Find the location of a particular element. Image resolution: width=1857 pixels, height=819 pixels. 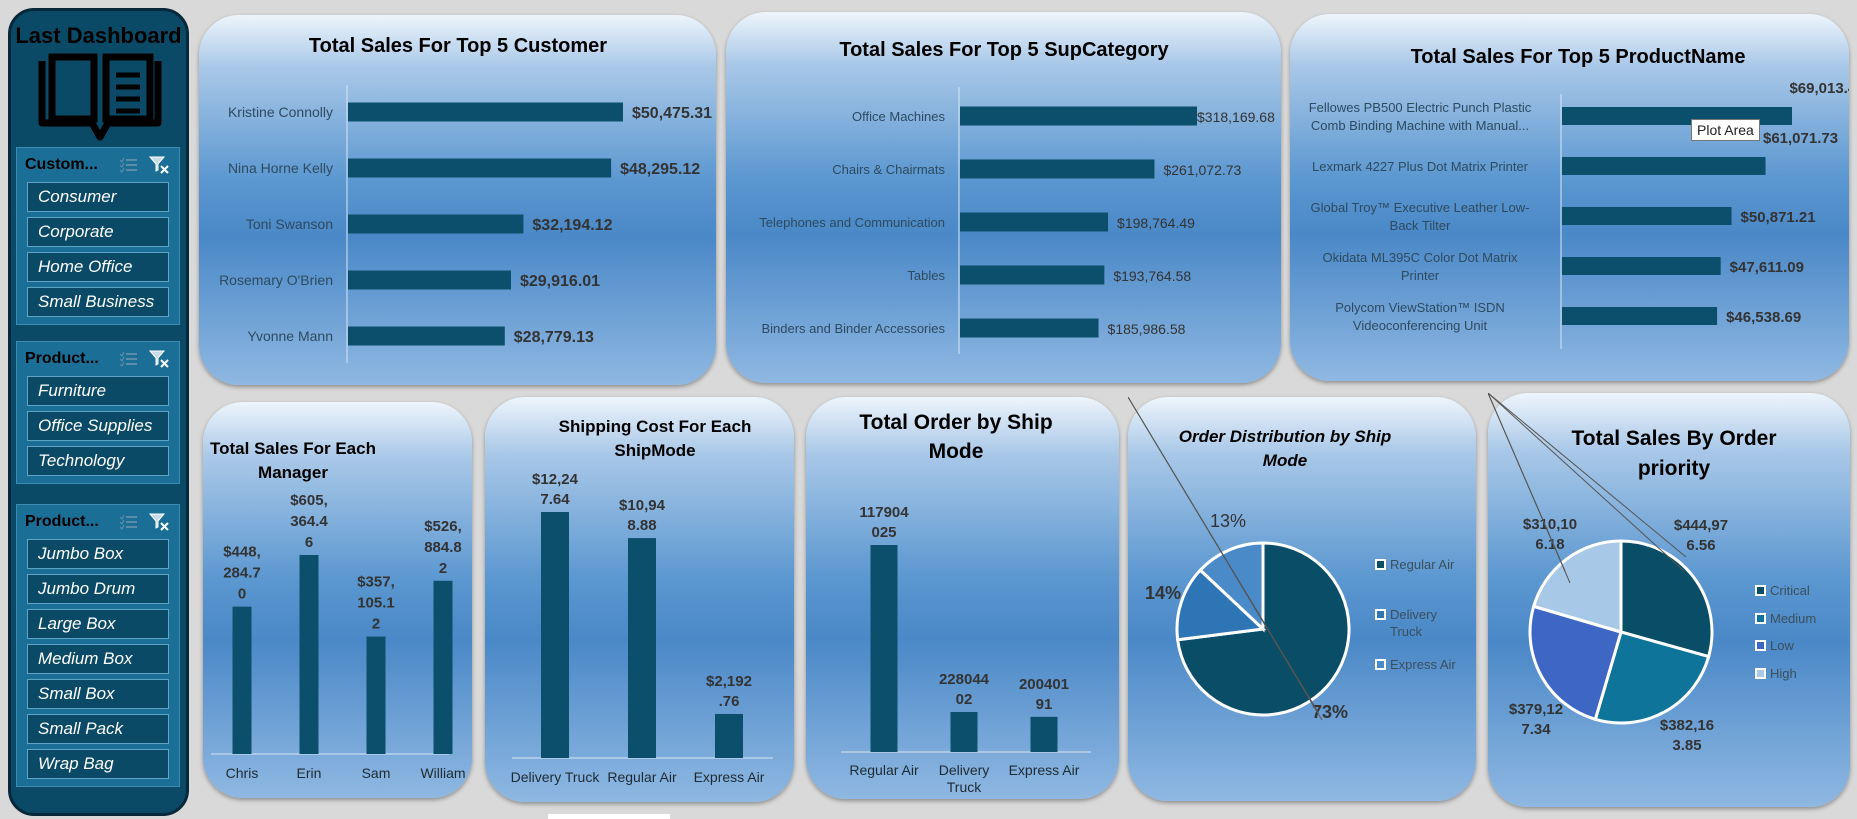

slicer-item: Furniture is located at coordinates (98, 391).